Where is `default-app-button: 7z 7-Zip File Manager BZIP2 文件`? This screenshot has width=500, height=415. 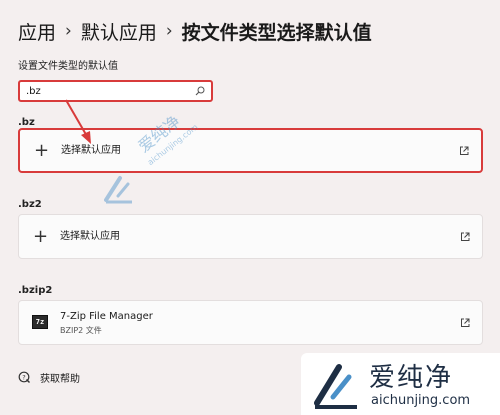 default-app-button: 7z 7-Zip File Manager BZIP2 文件 is located at coordinates (250, 322).